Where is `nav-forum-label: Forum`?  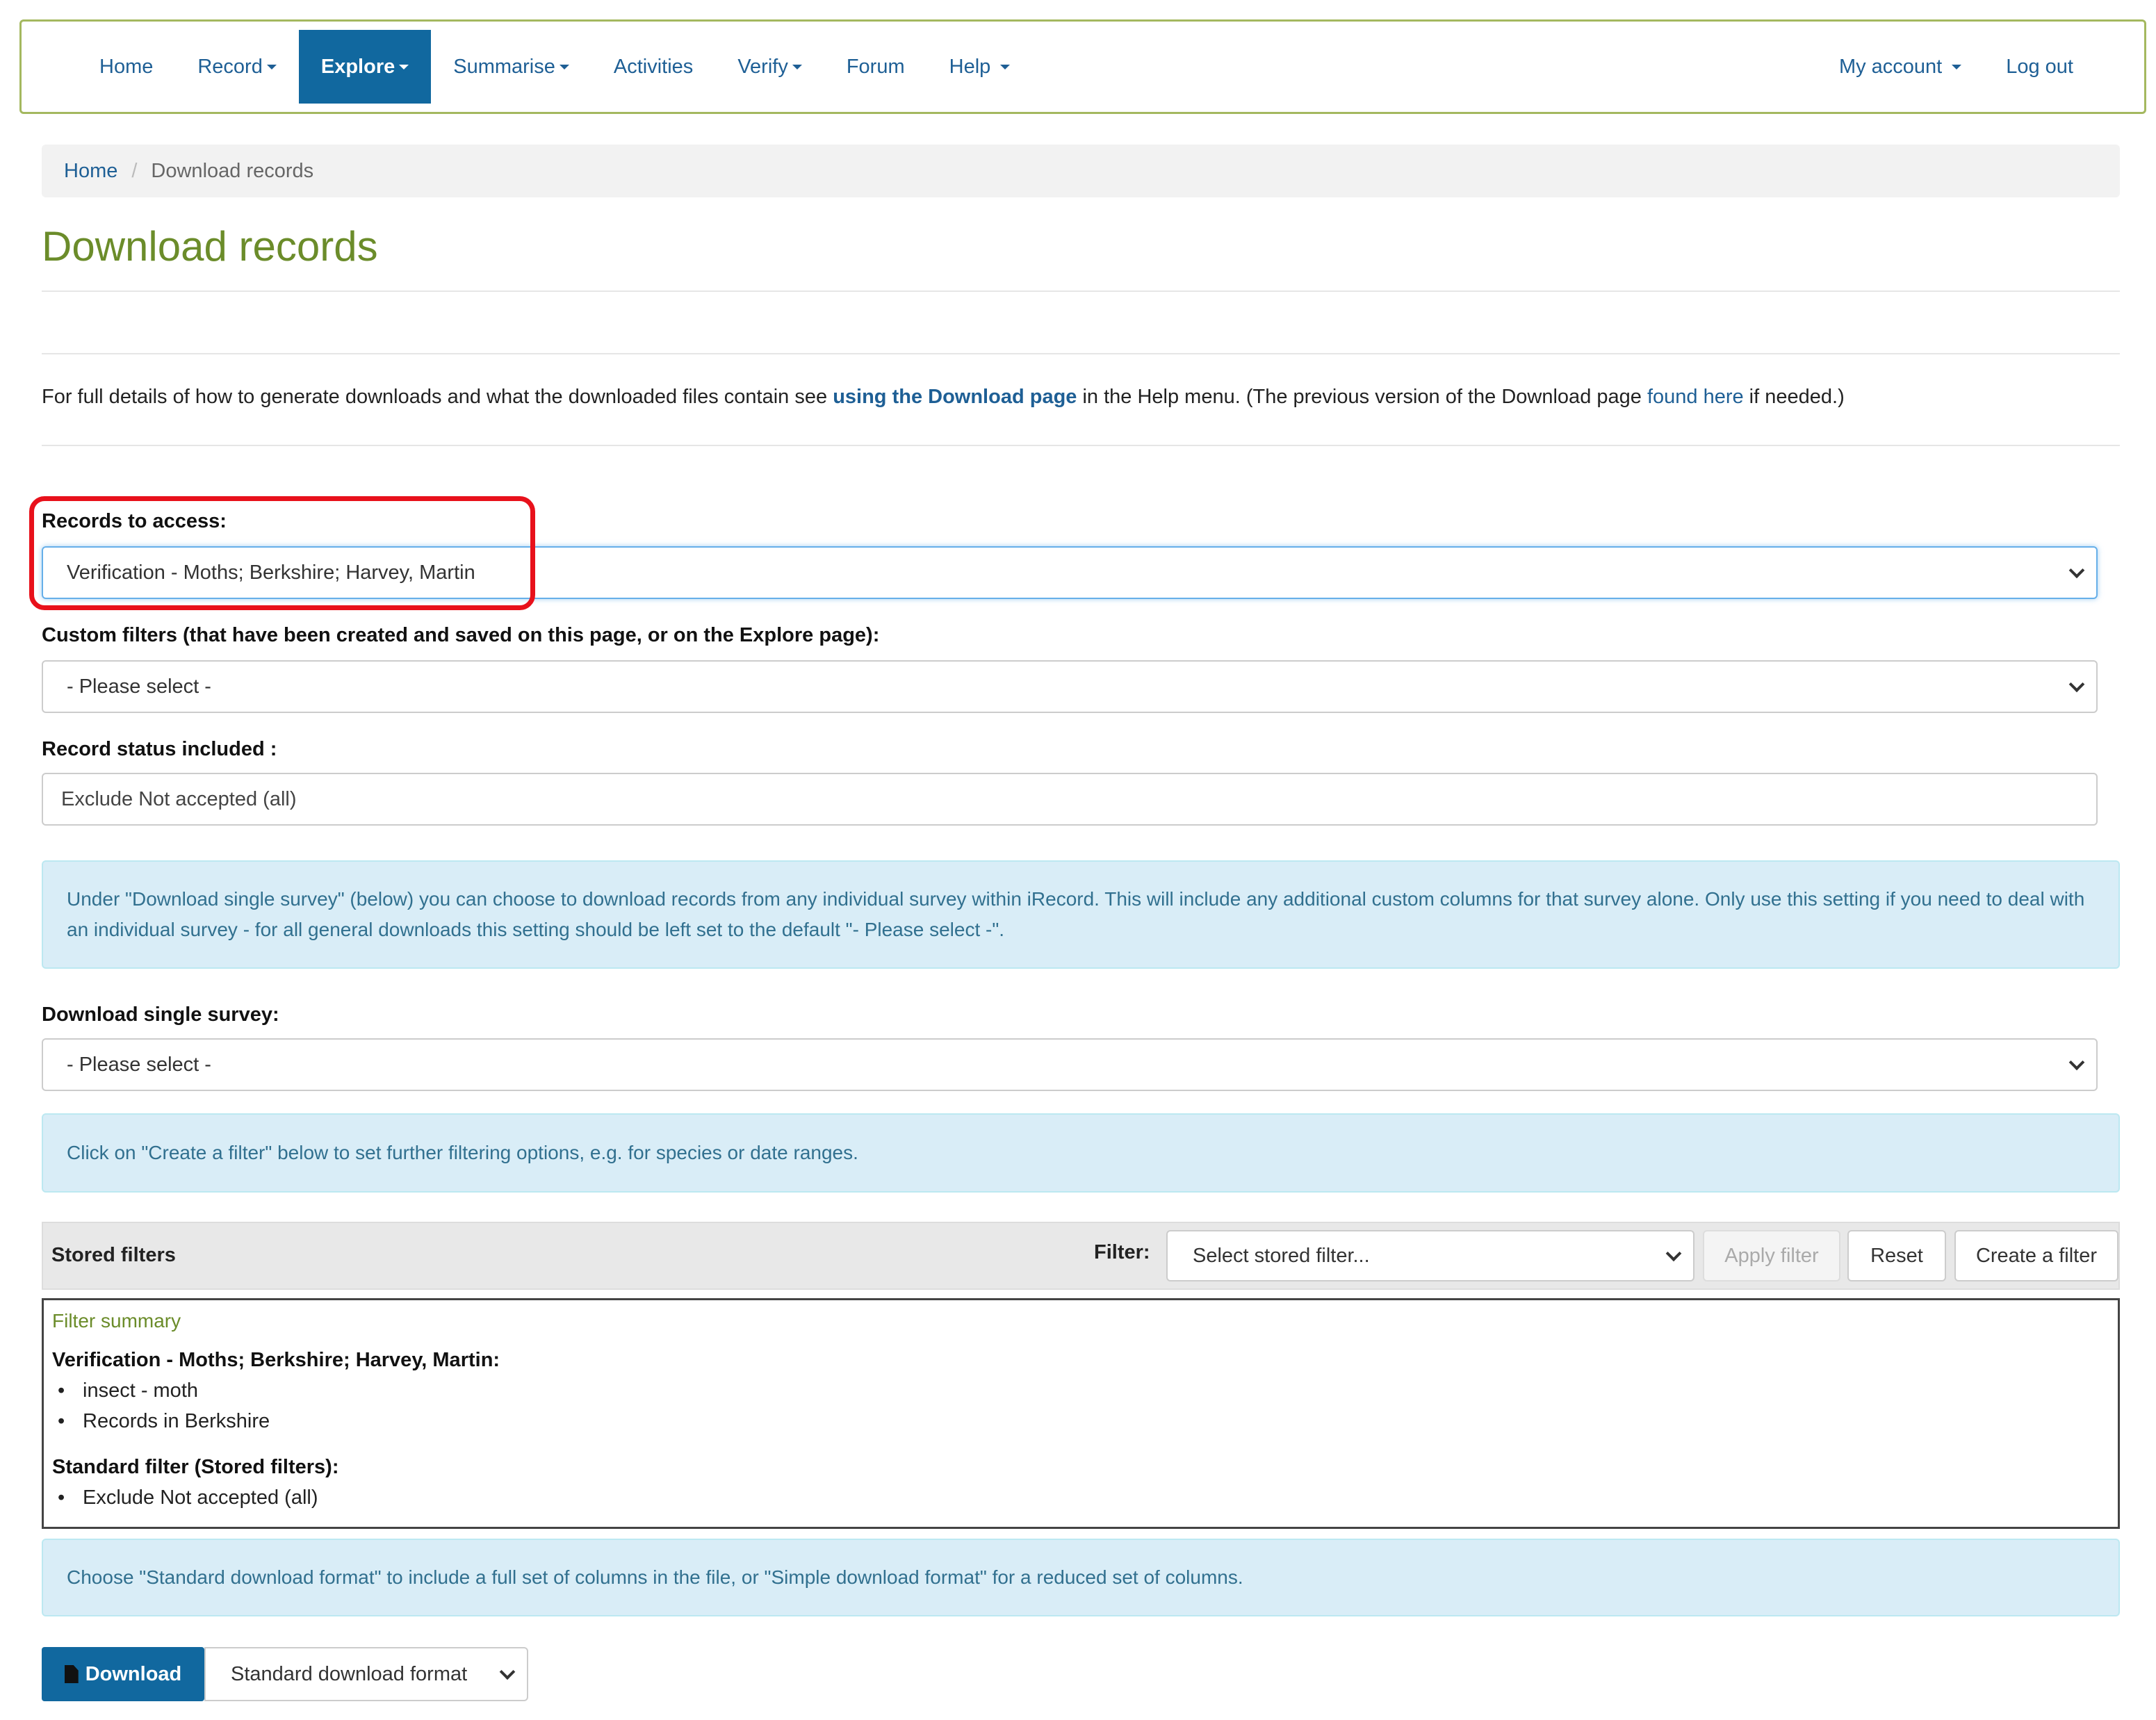
nav-forum-label: Forum is located at coordinates (875, 66).